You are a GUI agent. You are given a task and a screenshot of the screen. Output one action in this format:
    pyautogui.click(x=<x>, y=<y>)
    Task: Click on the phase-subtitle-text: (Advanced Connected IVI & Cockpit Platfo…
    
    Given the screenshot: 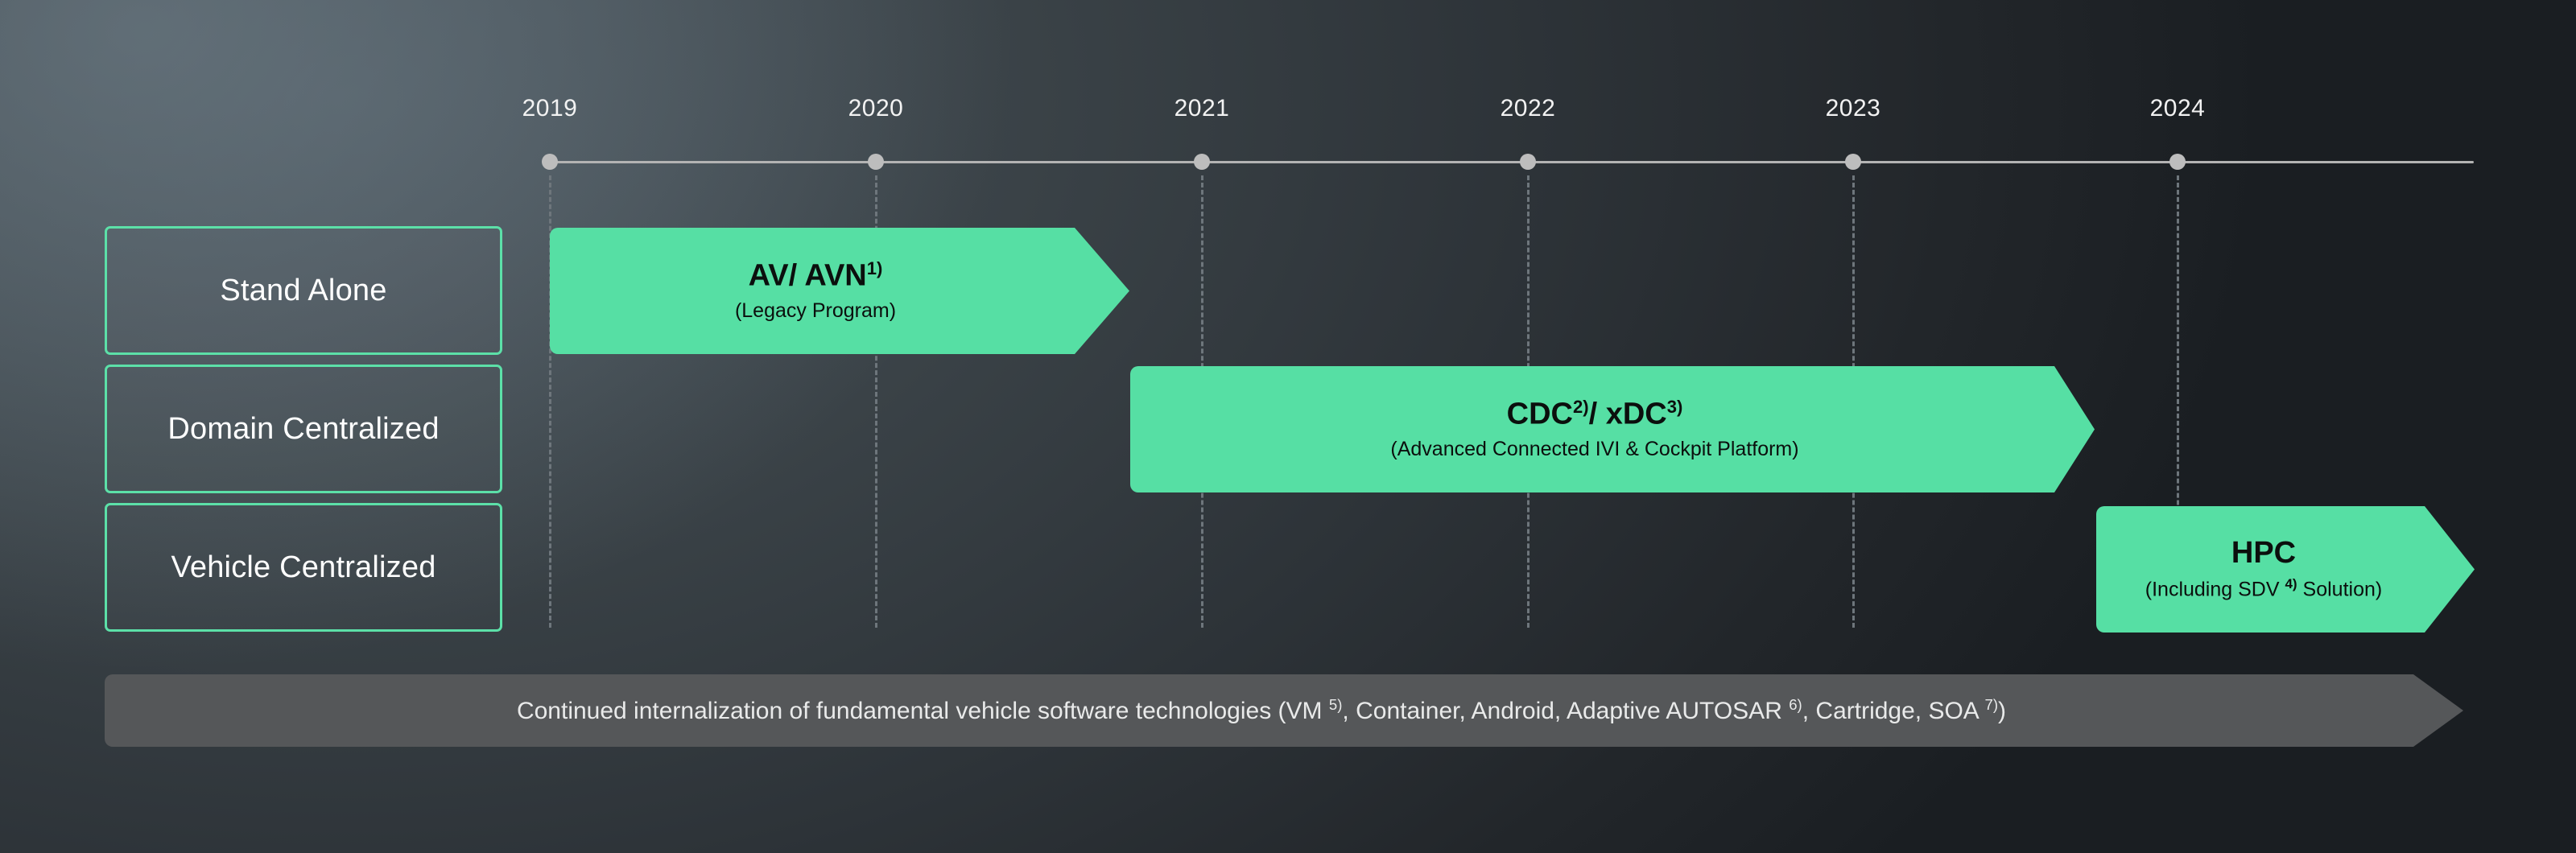 What is the action you would take?
    pyautogui.click(x=1594, y=449)
    